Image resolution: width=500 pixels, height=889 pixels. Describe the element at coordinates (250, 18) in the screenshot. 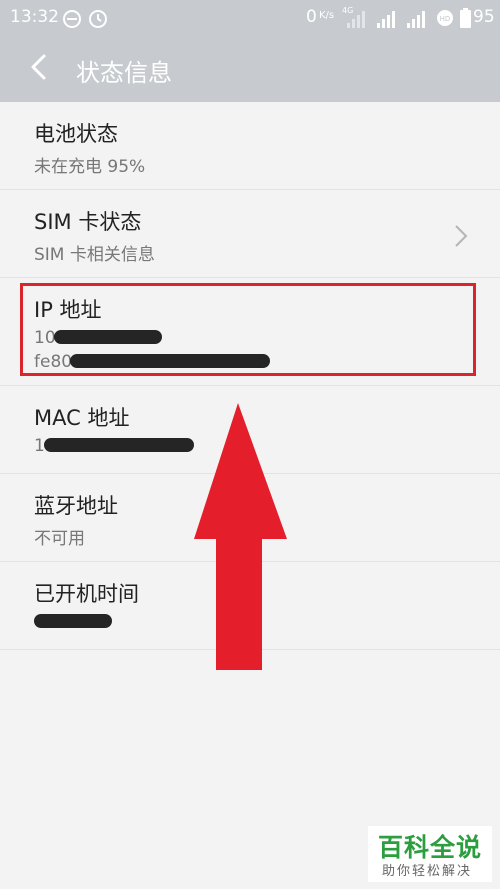

I see `status-bar: 13:32 0 K/s 4G HD 95` at that location.